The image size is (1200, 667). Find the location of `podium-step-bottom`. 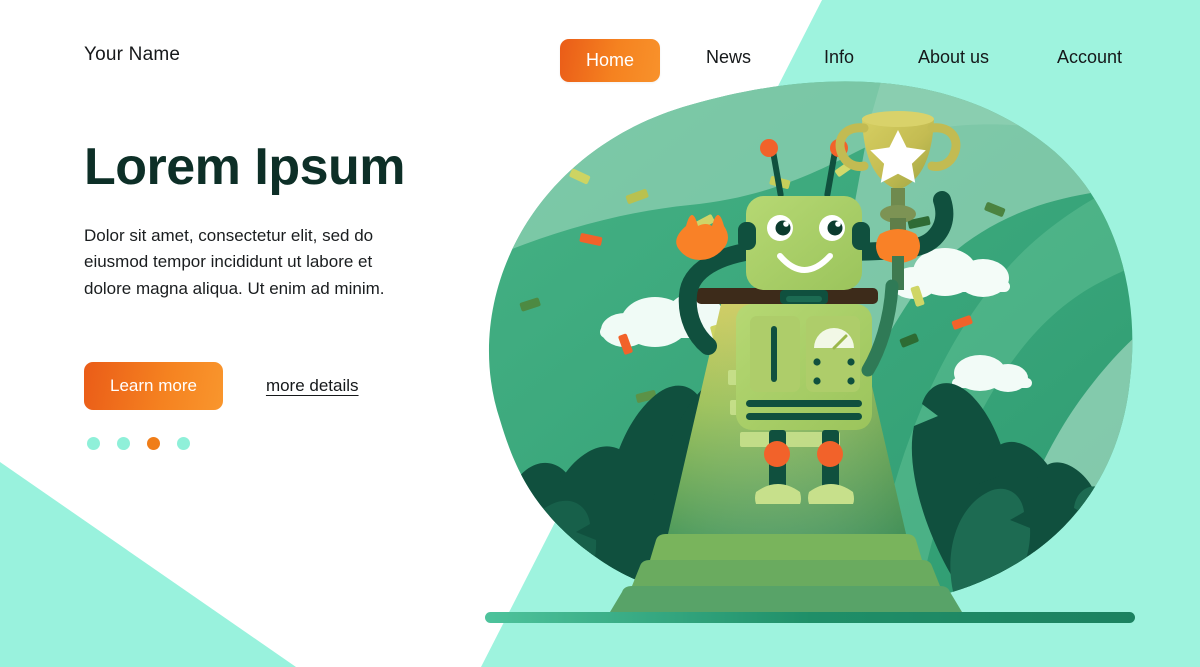

podium-step-bottom is located at coordinates (786, 599).